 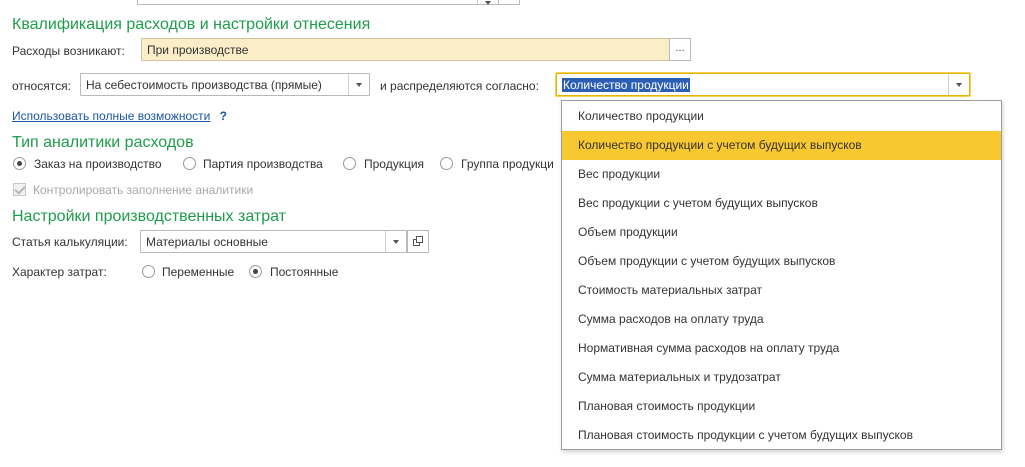 I want to click on dropdown-option: Объем продукции, so click(x=781, y=232).